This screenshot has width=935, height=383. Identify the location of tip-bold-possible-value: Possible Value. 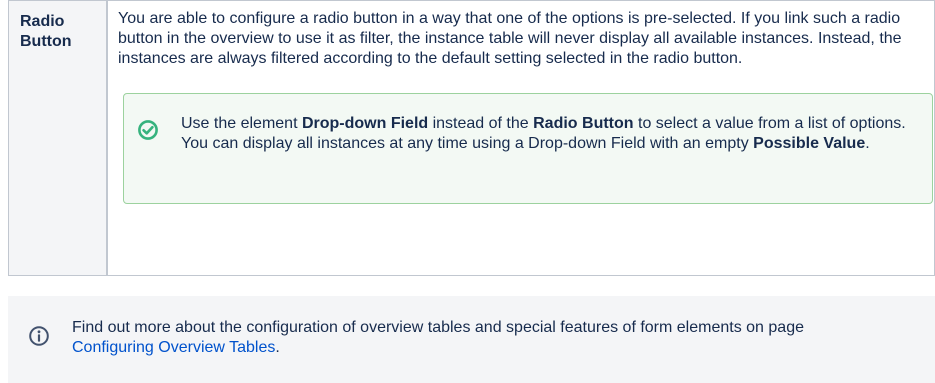
(809, 143).